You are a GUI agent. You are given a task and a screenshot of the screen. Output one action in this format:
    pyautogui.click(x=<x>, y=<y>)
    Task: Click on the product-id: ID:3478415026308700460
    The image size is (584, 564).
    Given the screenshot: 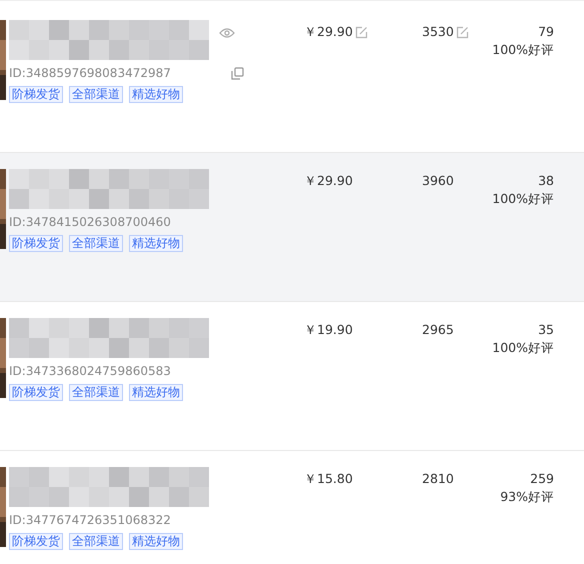 What is the action you would take?
    pyautogui.click(x=90, y=222)
    